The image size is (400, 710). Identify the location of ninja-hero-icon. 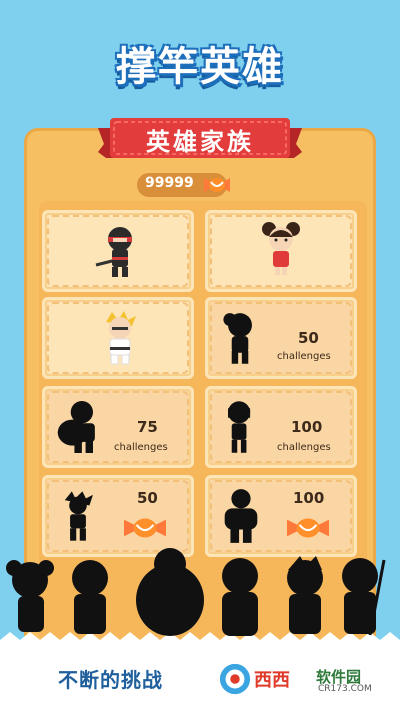
(113, 252).